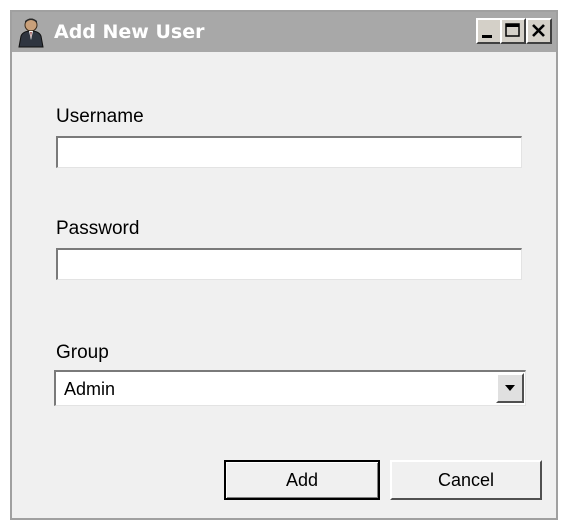  I want to click on group-dropdown-button, so click(510, 388).